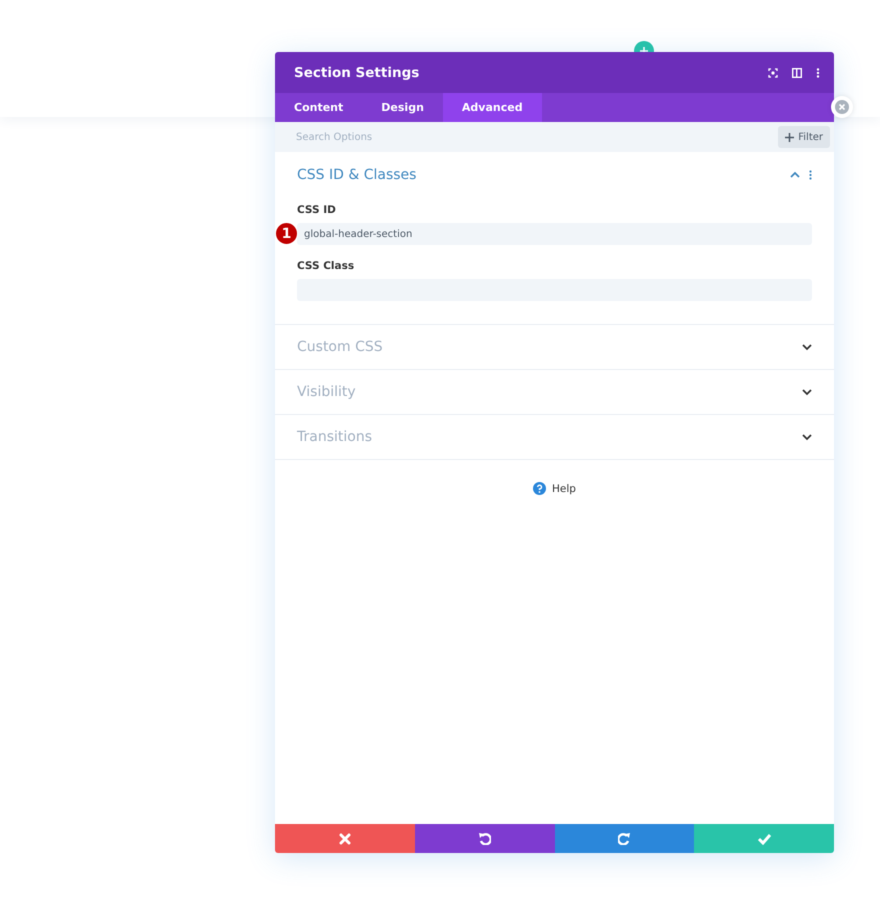 Image resolution: width=880 pixels, height=899 pixels. Describe the element at coordinates (554, 234) in the screenshot. I see `input-field: global-header-section` at that location.